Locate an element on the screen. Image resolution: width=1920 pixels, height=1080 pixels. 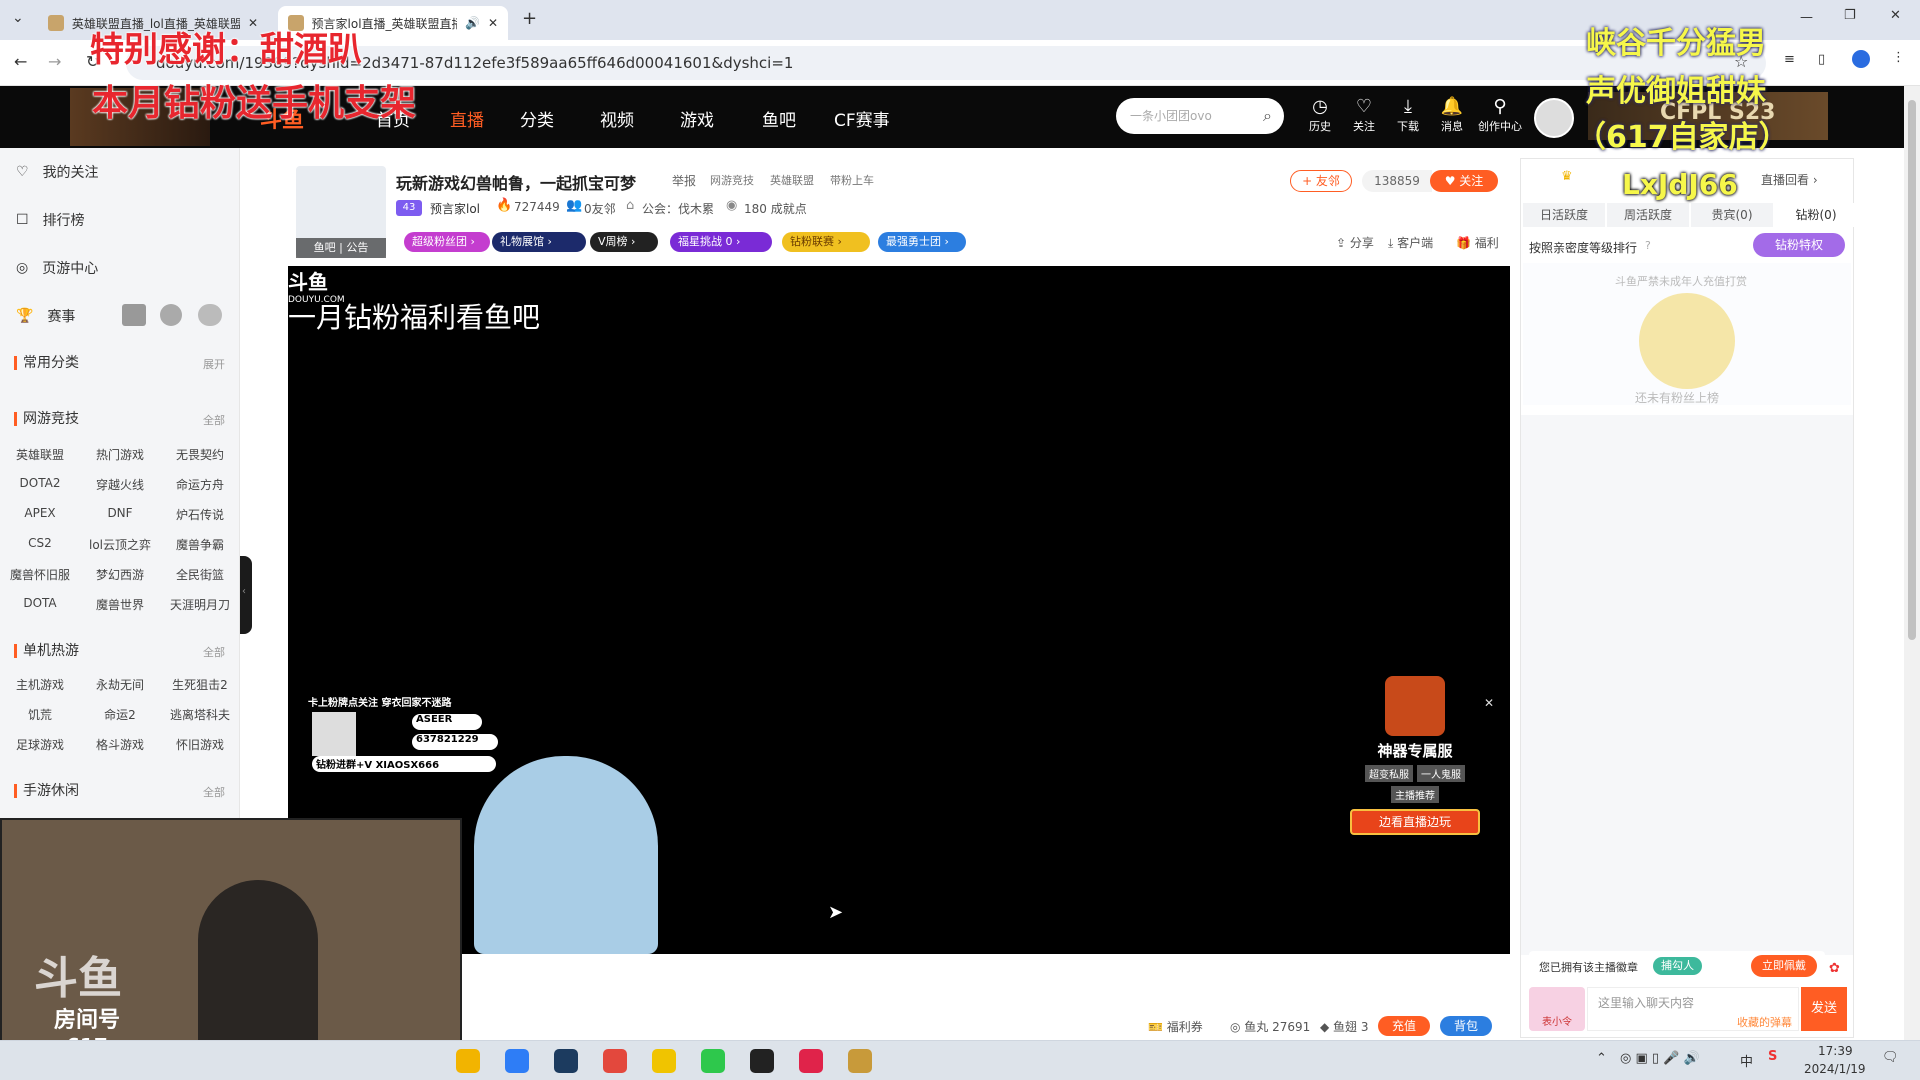
game-link: 怀旧游戏 is located at coordinates (200, 744).